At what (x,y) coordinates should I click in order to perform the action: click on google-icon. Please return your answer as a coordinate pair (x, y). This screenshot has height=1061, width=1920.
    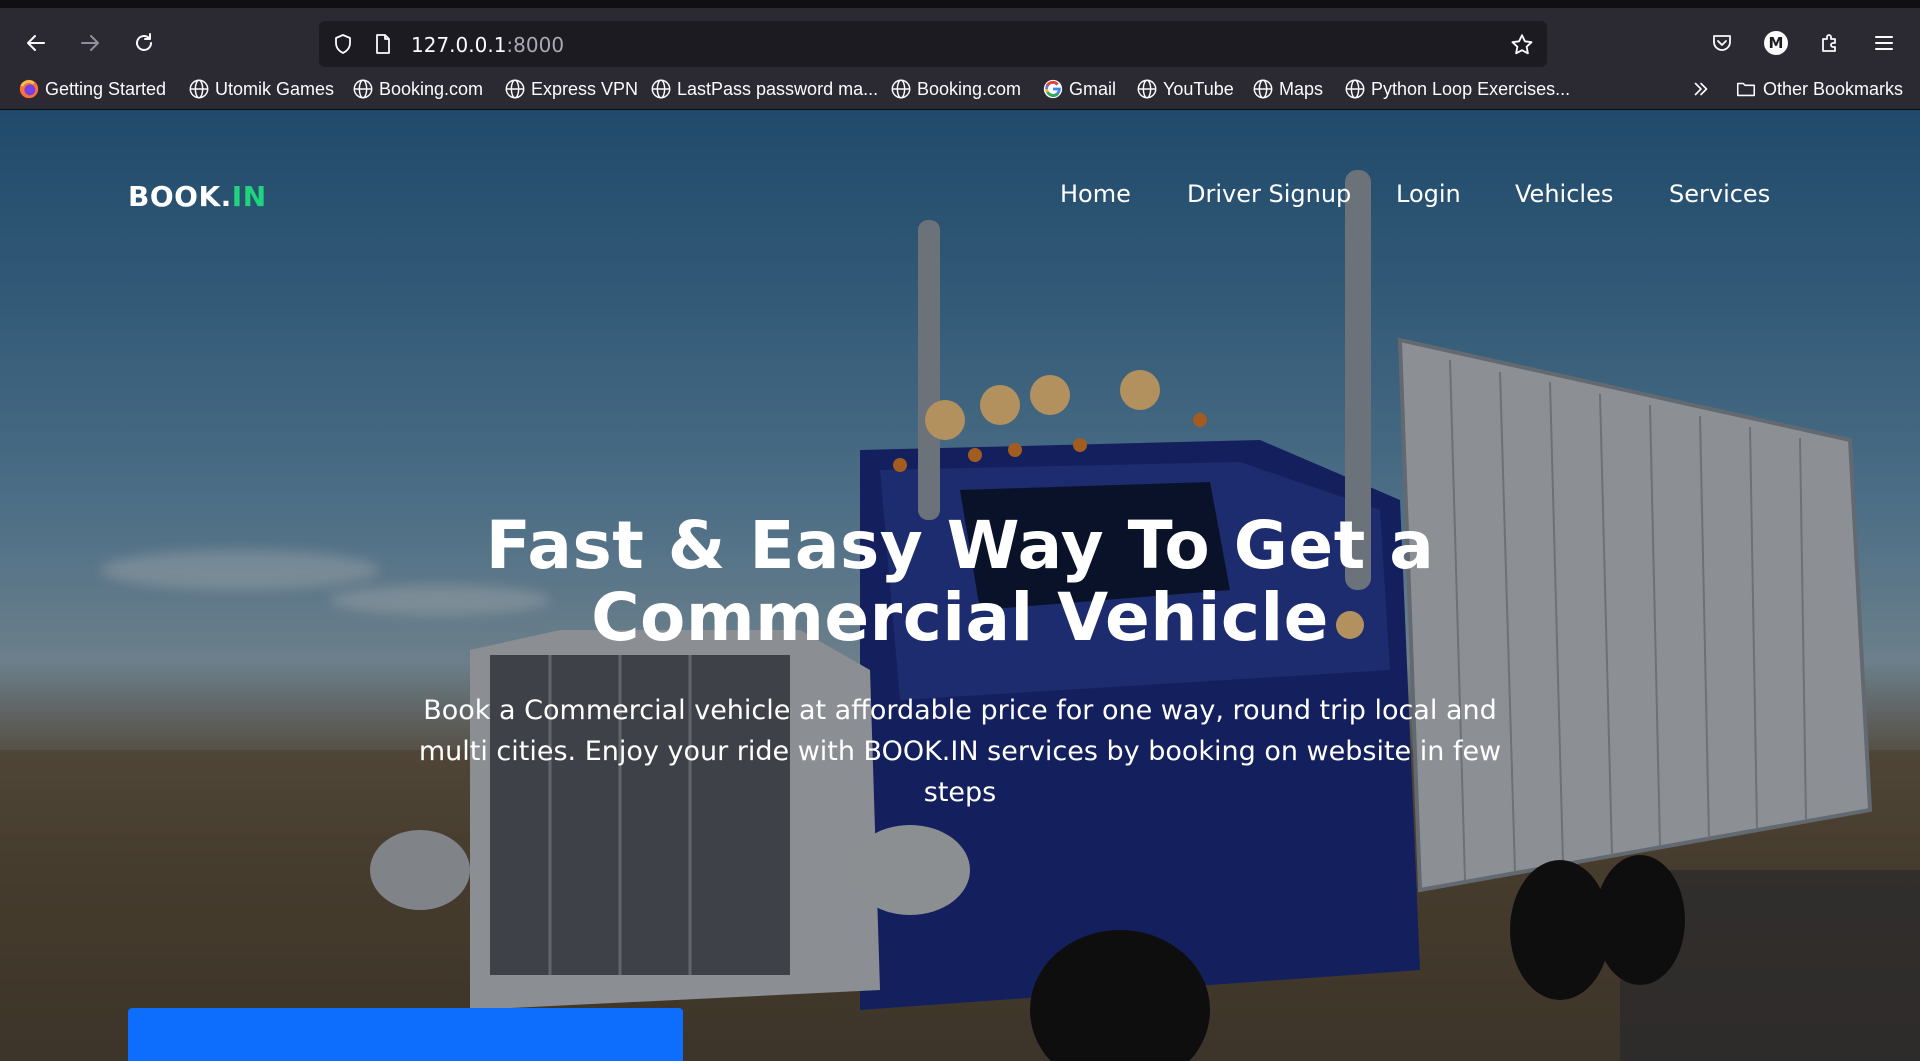
    Looking at the image, I should click on (1053, 89).